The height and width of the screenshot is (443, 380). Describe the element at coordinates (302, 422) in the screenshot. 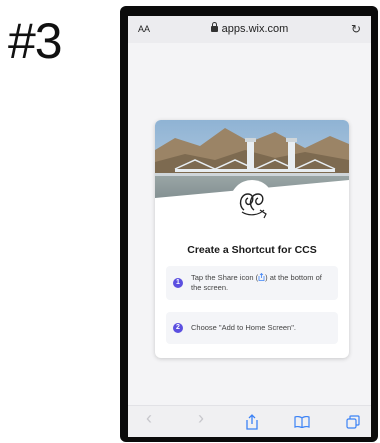

I see `bookmarks-icon` at that location.